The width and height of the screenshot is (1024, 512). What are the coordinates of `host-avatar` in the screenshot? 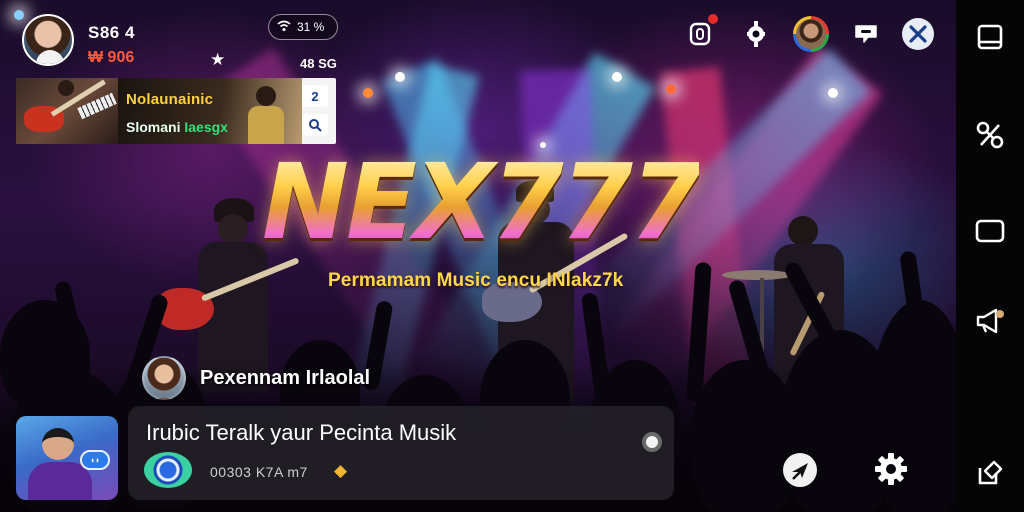 It's located at (164, 378).